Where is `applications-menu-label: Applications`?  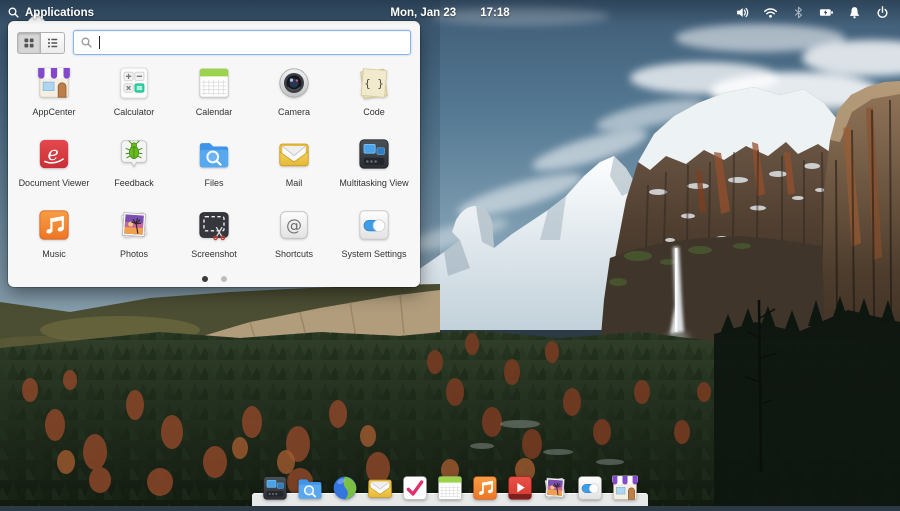 applications-menu-label: Applications is located at coordinates (60, 12).